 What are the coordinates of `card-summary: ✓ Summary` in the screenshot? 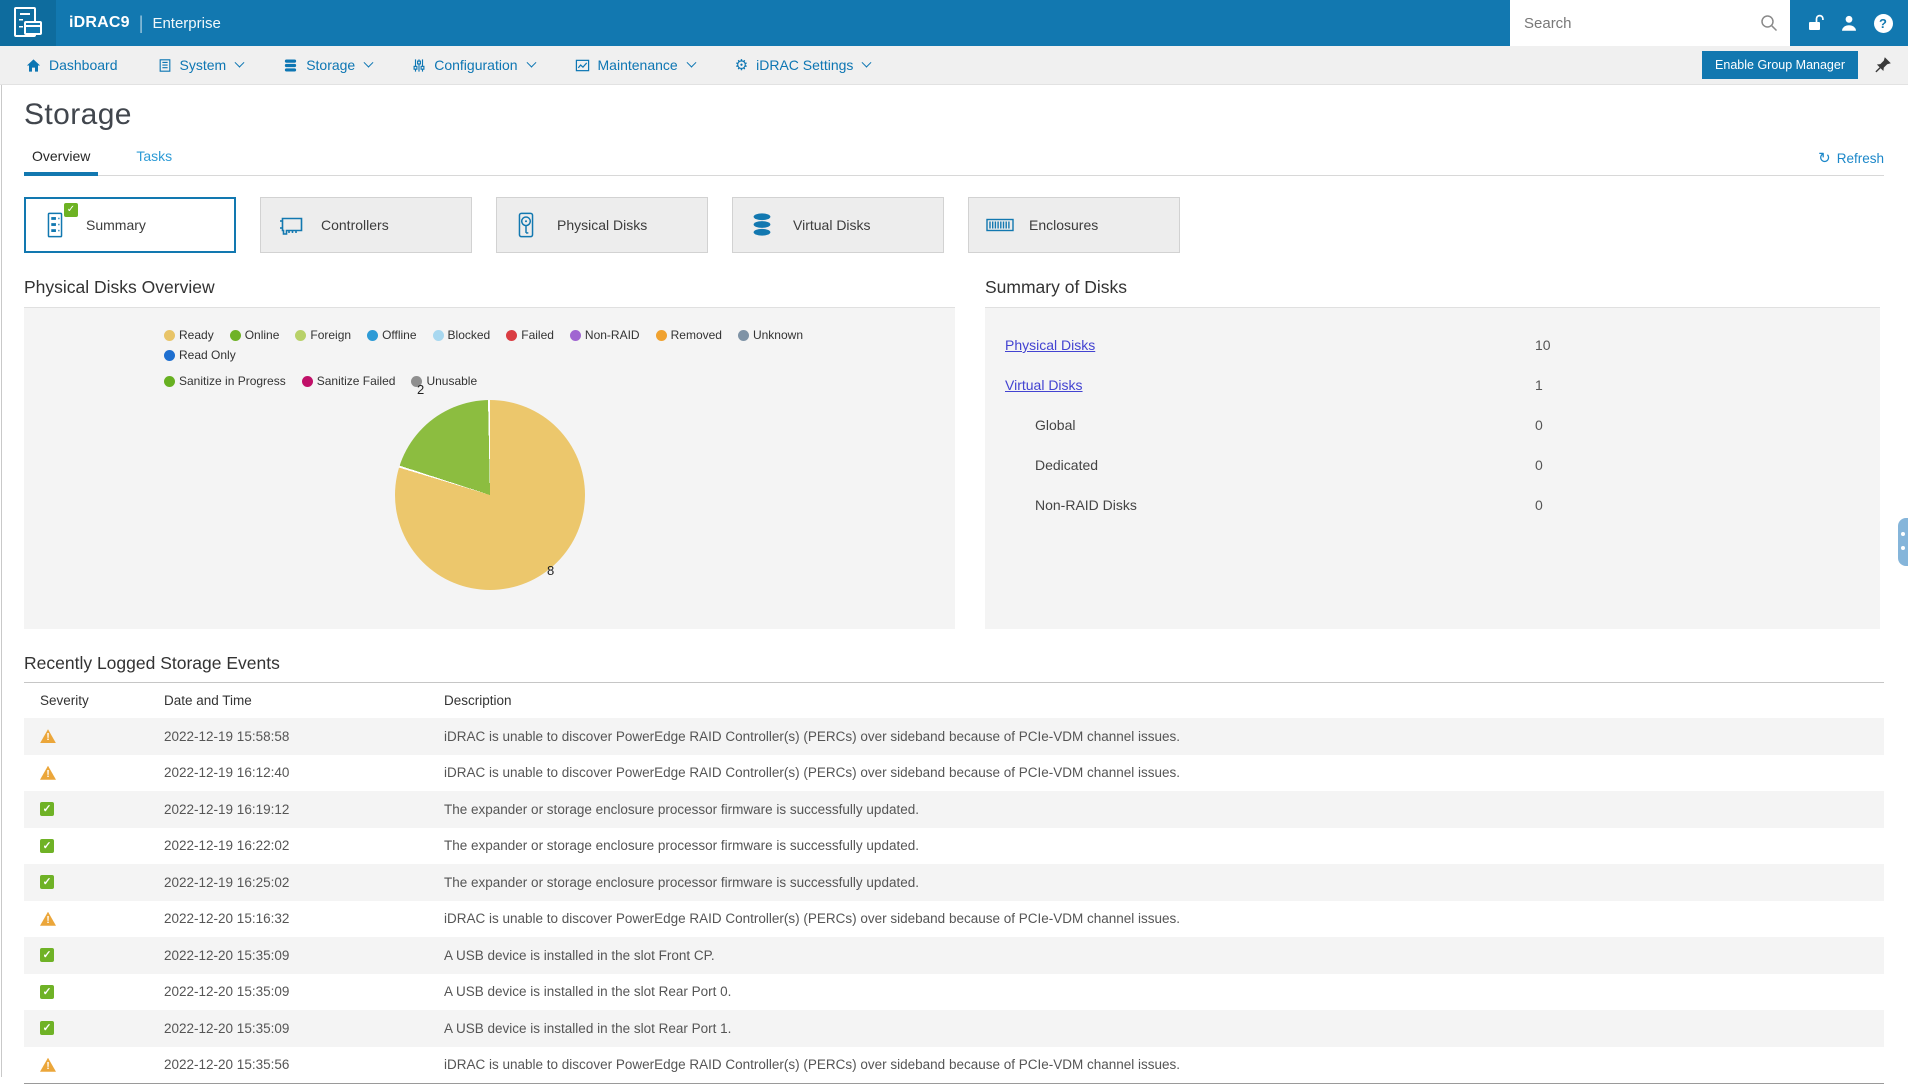 It's located at (130, 225).